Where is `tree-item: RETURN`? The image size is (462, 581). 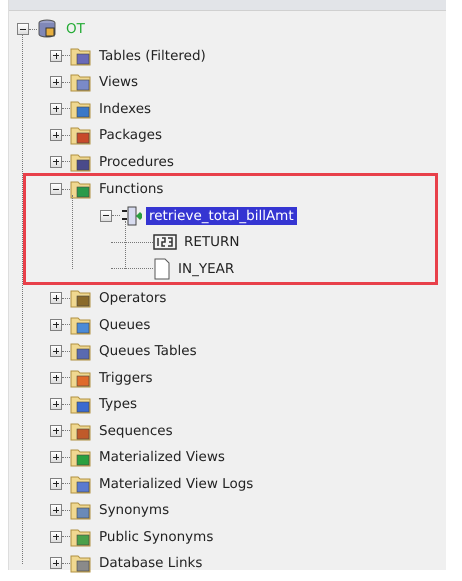
tree-item: RETURN is located at coordinates (212, 242).